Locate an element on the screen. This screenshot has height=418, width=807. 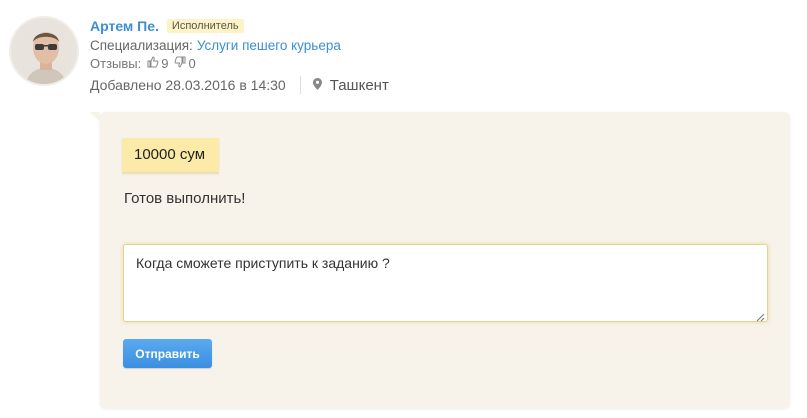
resize-grip-icon is located at coordinates (760, 318).